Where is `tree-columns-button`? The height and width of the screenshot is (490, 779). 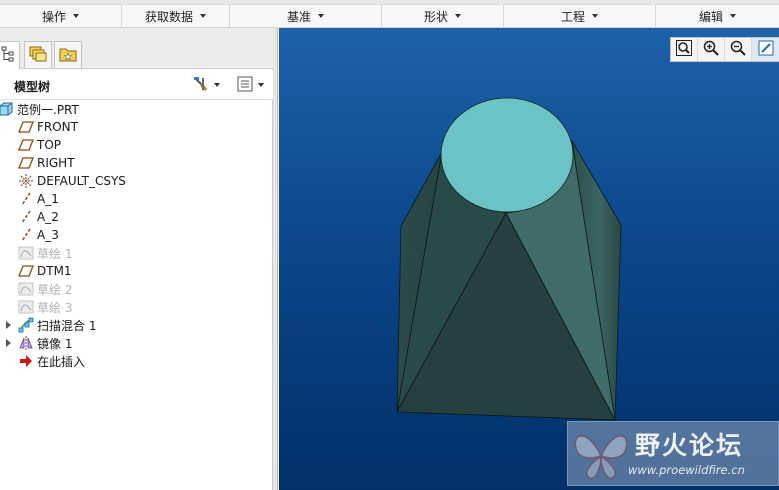 tree-columns-button is located at coordinates (250, 85).